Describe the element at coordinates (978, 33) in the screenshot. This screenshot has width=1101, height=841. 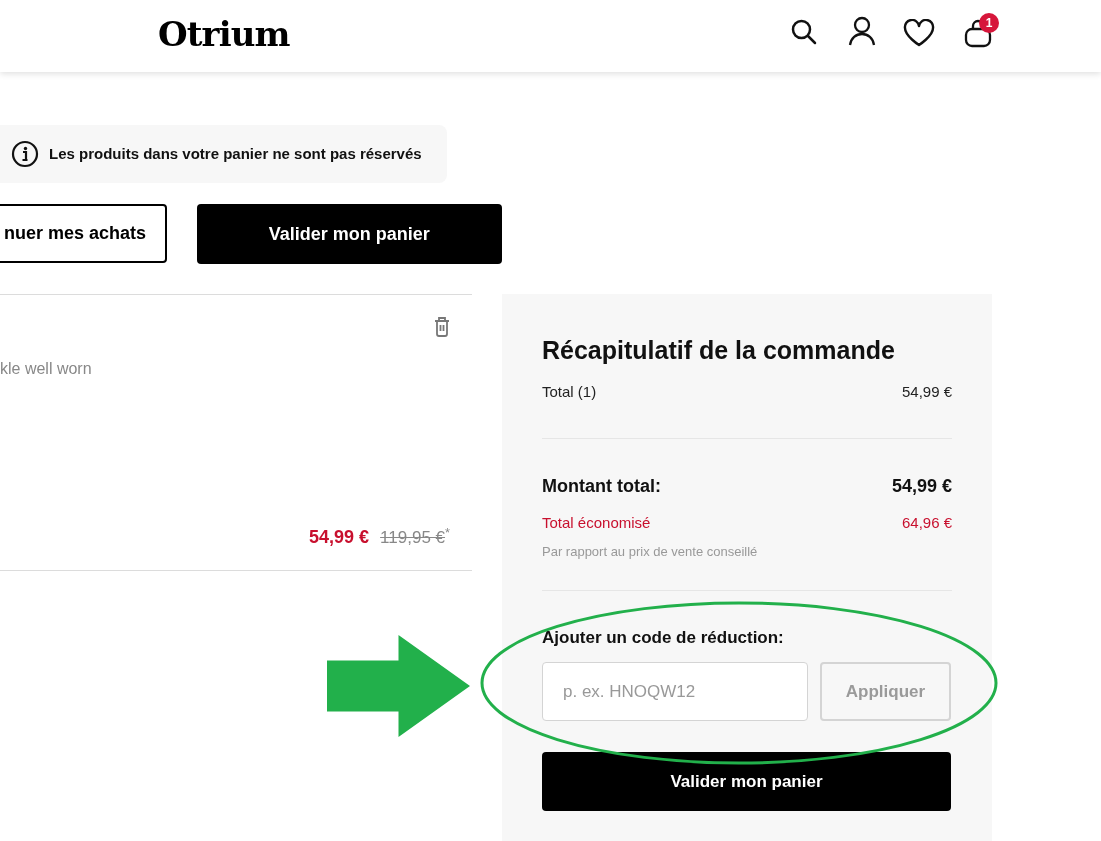
I see `bag-icon` at that location.